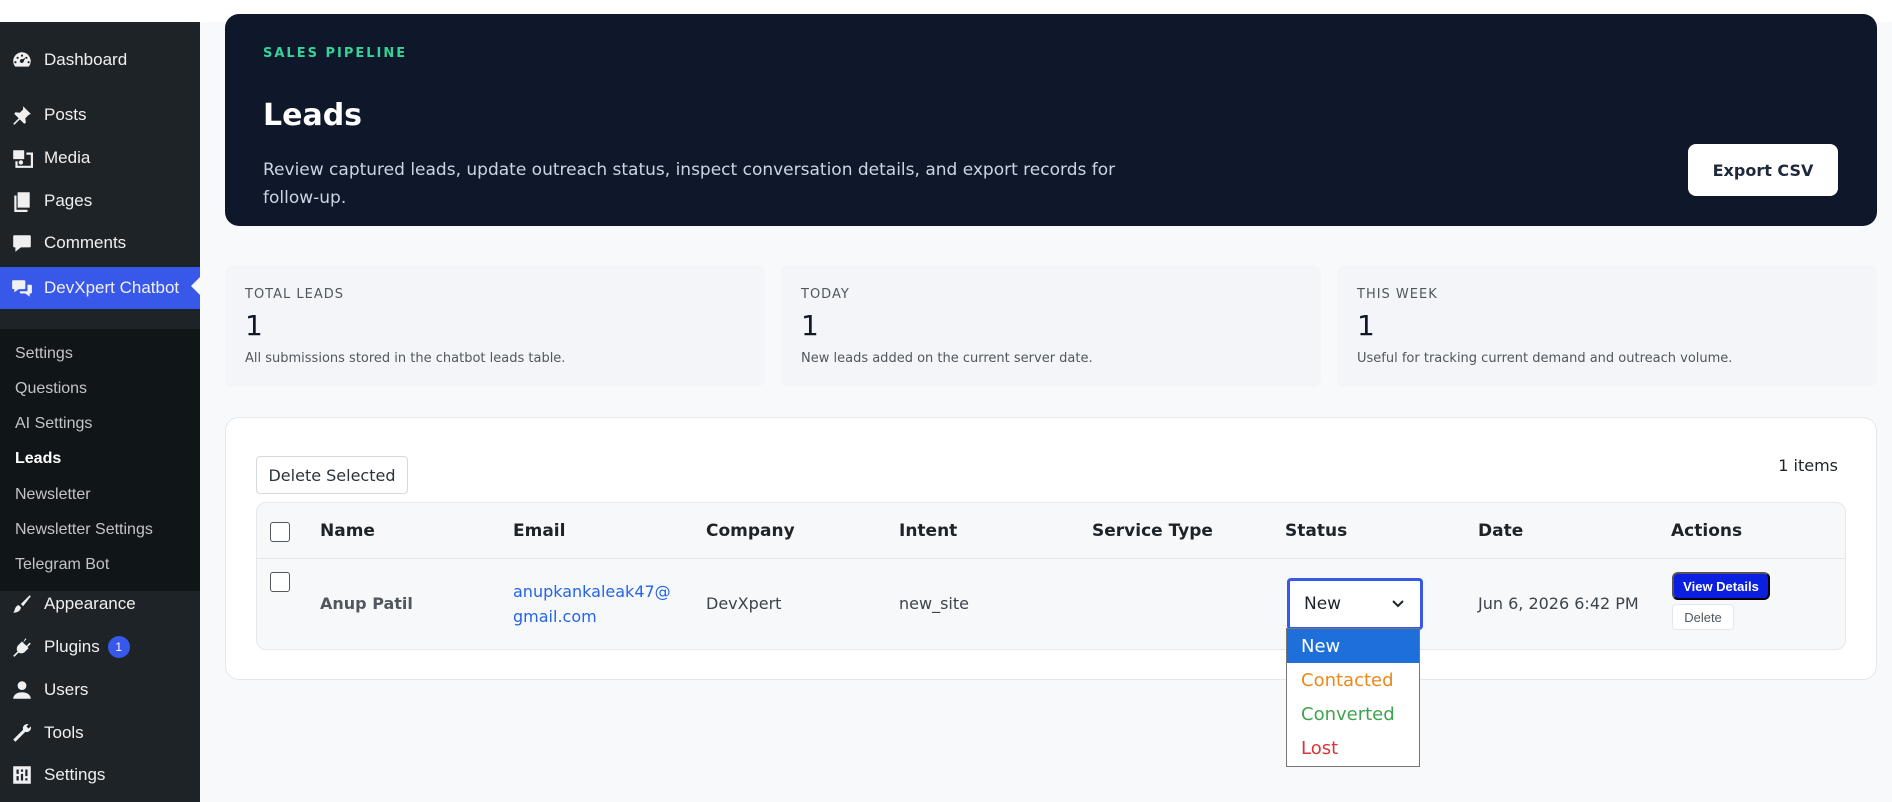  I want to click on menu-label: Media, so click(67, 157).